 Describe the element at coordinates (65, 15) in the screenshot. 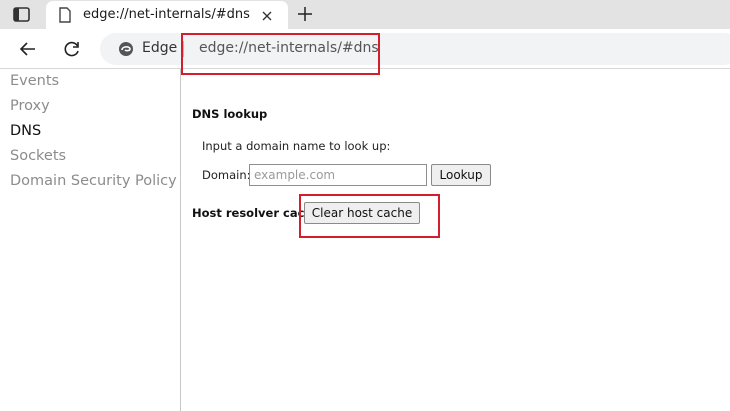

I see `page-favicon-icon` at that location.